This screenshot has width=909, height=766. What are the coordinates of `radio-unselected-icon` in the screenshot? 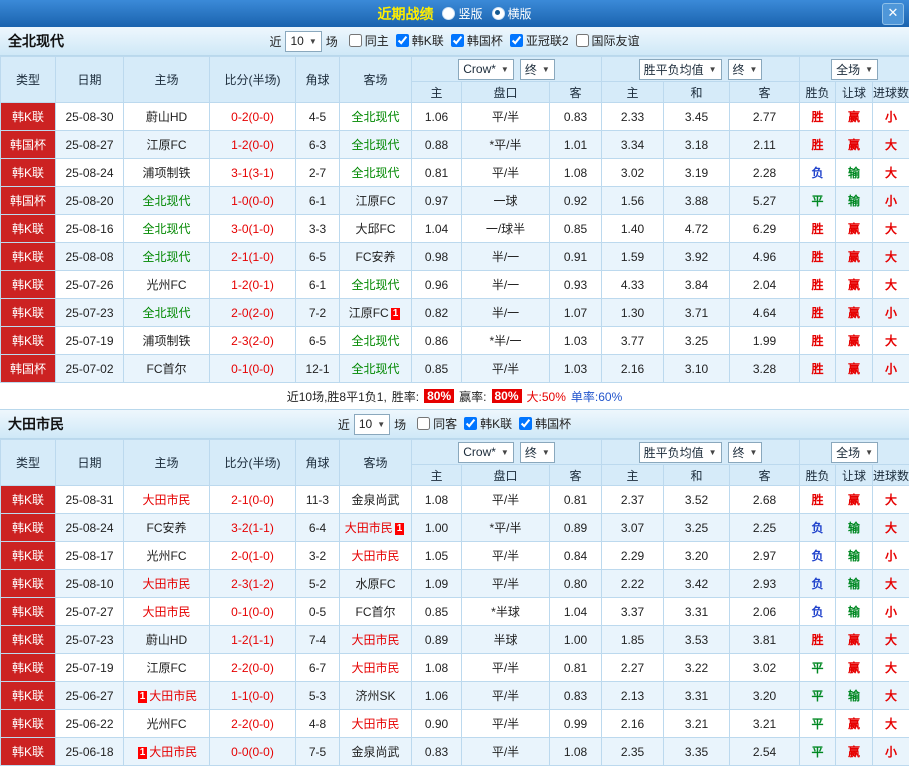 It's located at (448, 13).